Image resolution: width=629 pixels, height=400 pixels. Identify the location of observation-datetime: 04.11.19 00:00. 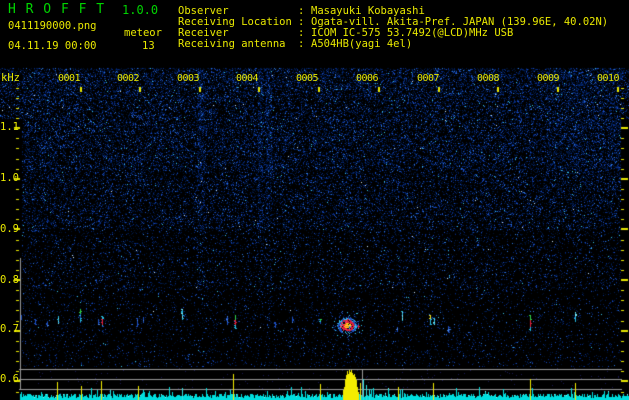
(52, 46).